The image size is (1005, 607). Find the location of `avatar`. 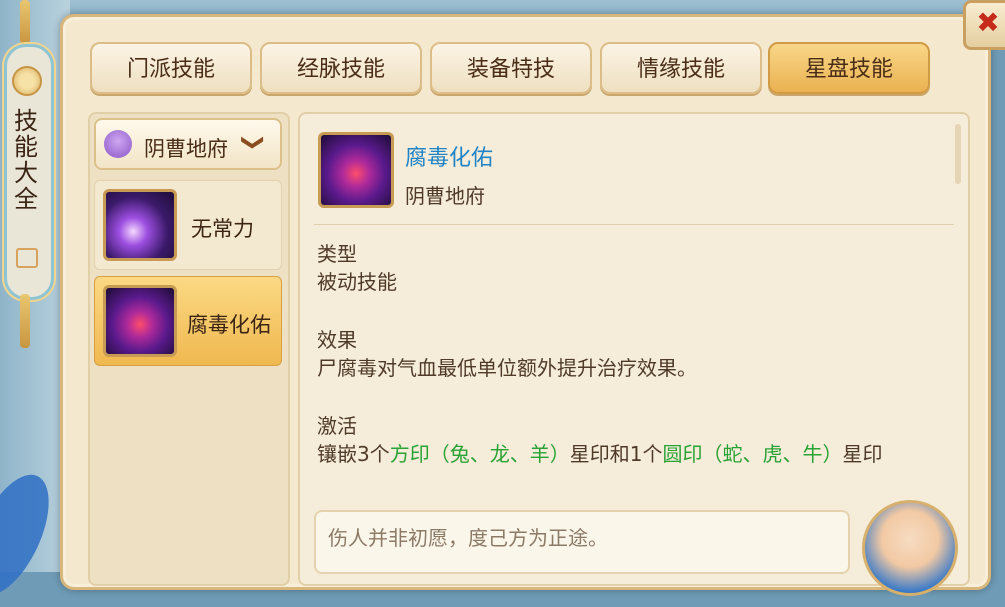

avatar is located at coordinates (910, 548).